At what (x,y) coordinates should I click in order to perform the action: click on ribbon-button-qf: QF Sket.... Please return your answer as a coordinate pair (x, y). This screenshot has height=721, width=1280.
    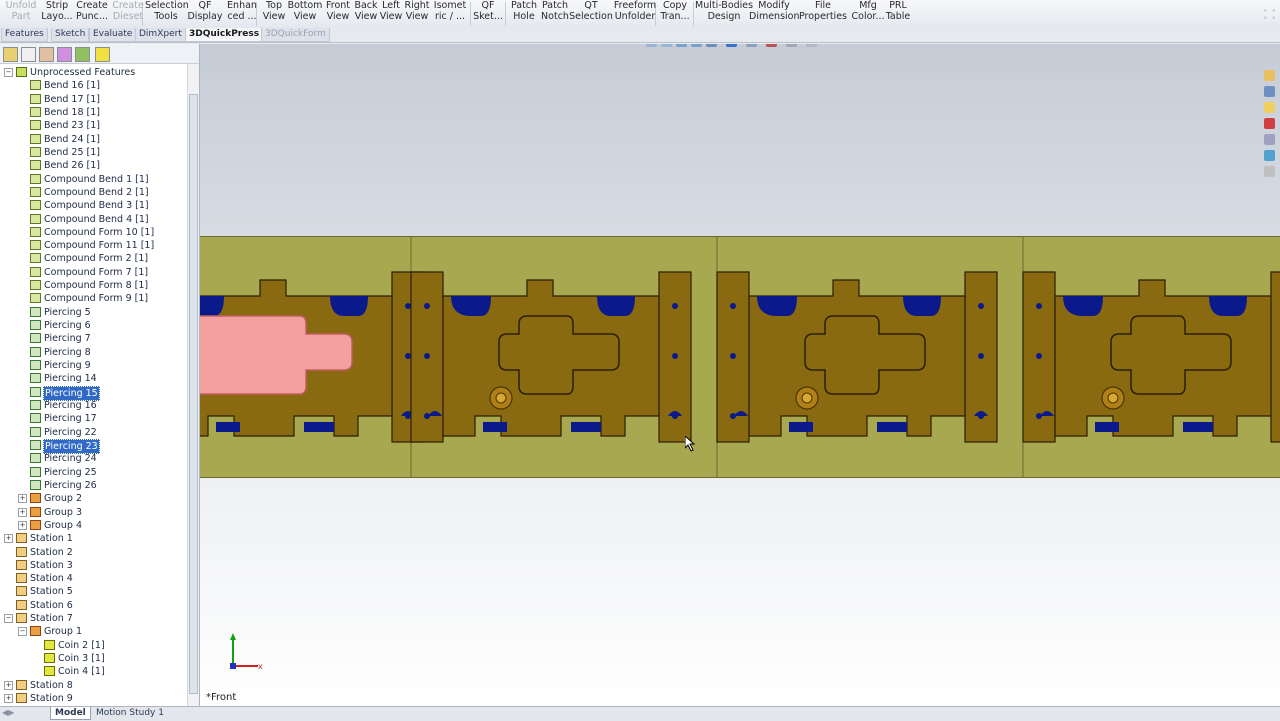
    Looking at the image, I should click on (488, 14).